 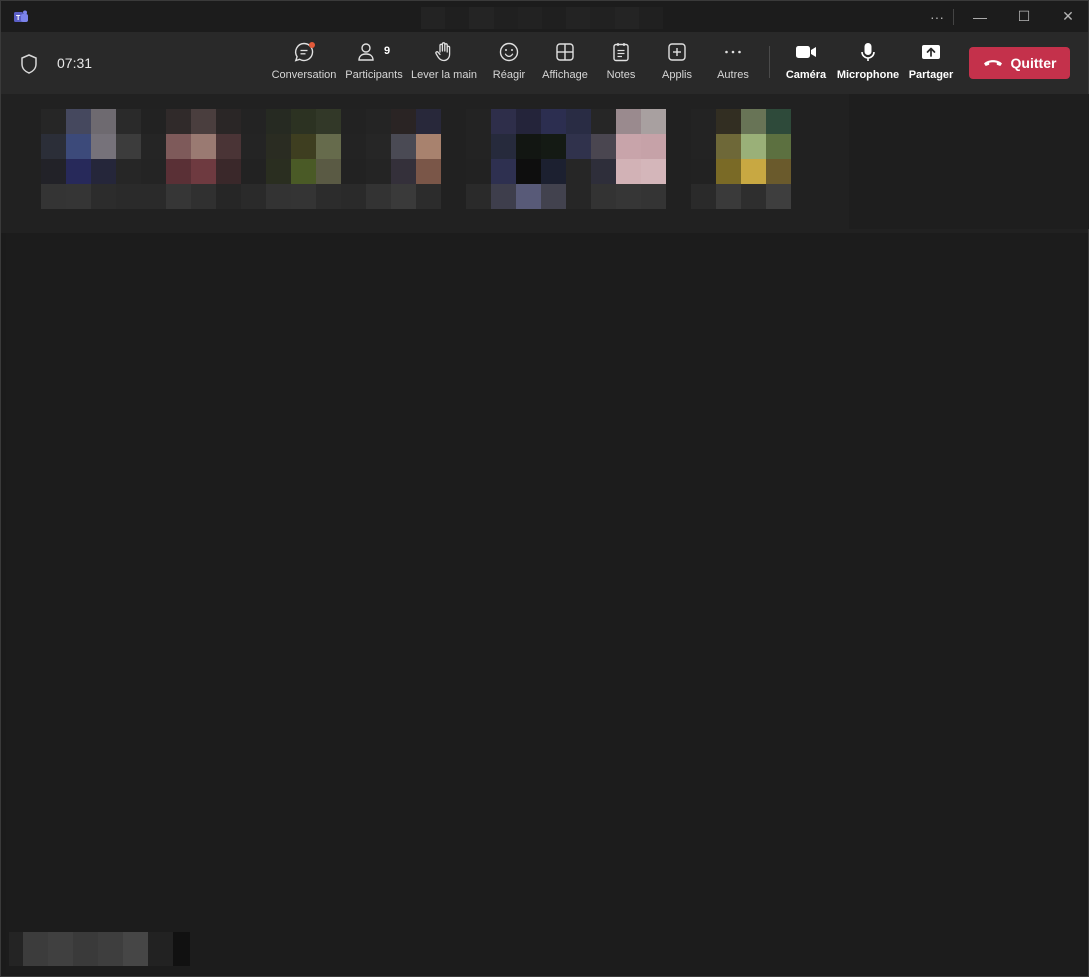 I want to click on window-title-redacted, so click(x=542, y=18).